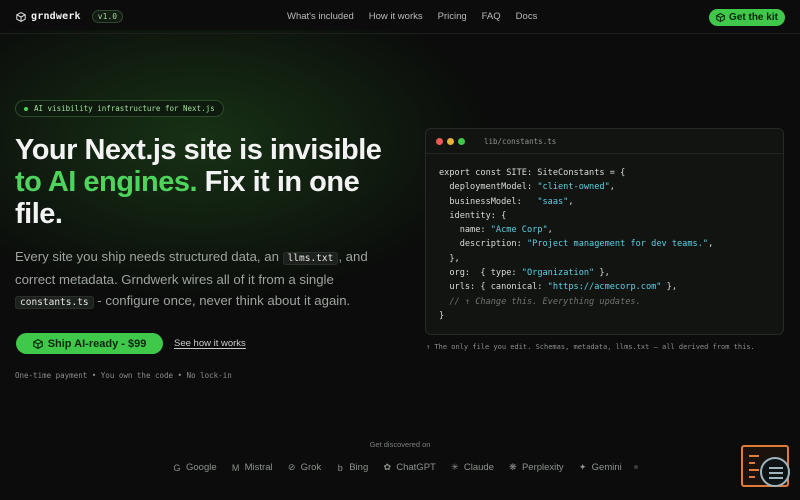  Describe the element at coordinates (611, 316) in the screenshot. I see `code-line: }` at that location.